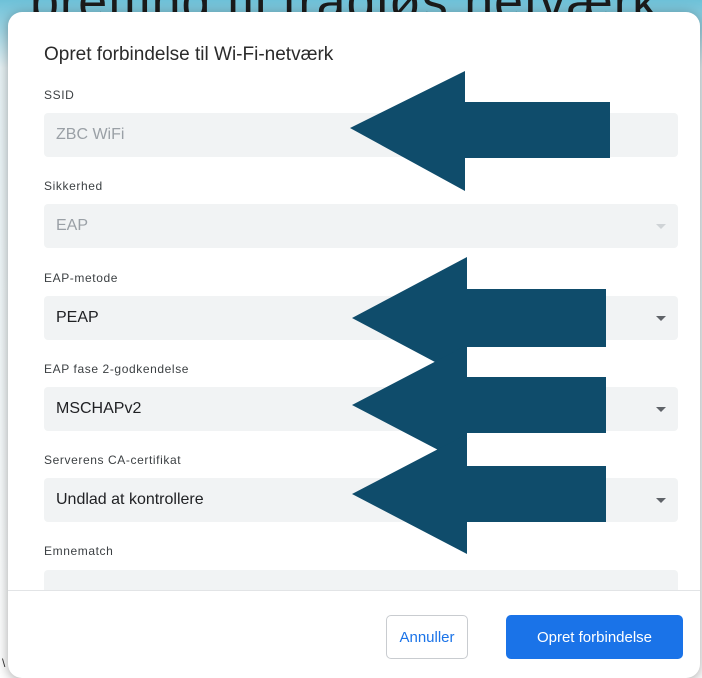 The width and height of the screenshot is (702, 678). I want to click on arrow-eap-method-icon, so click(479, 318).